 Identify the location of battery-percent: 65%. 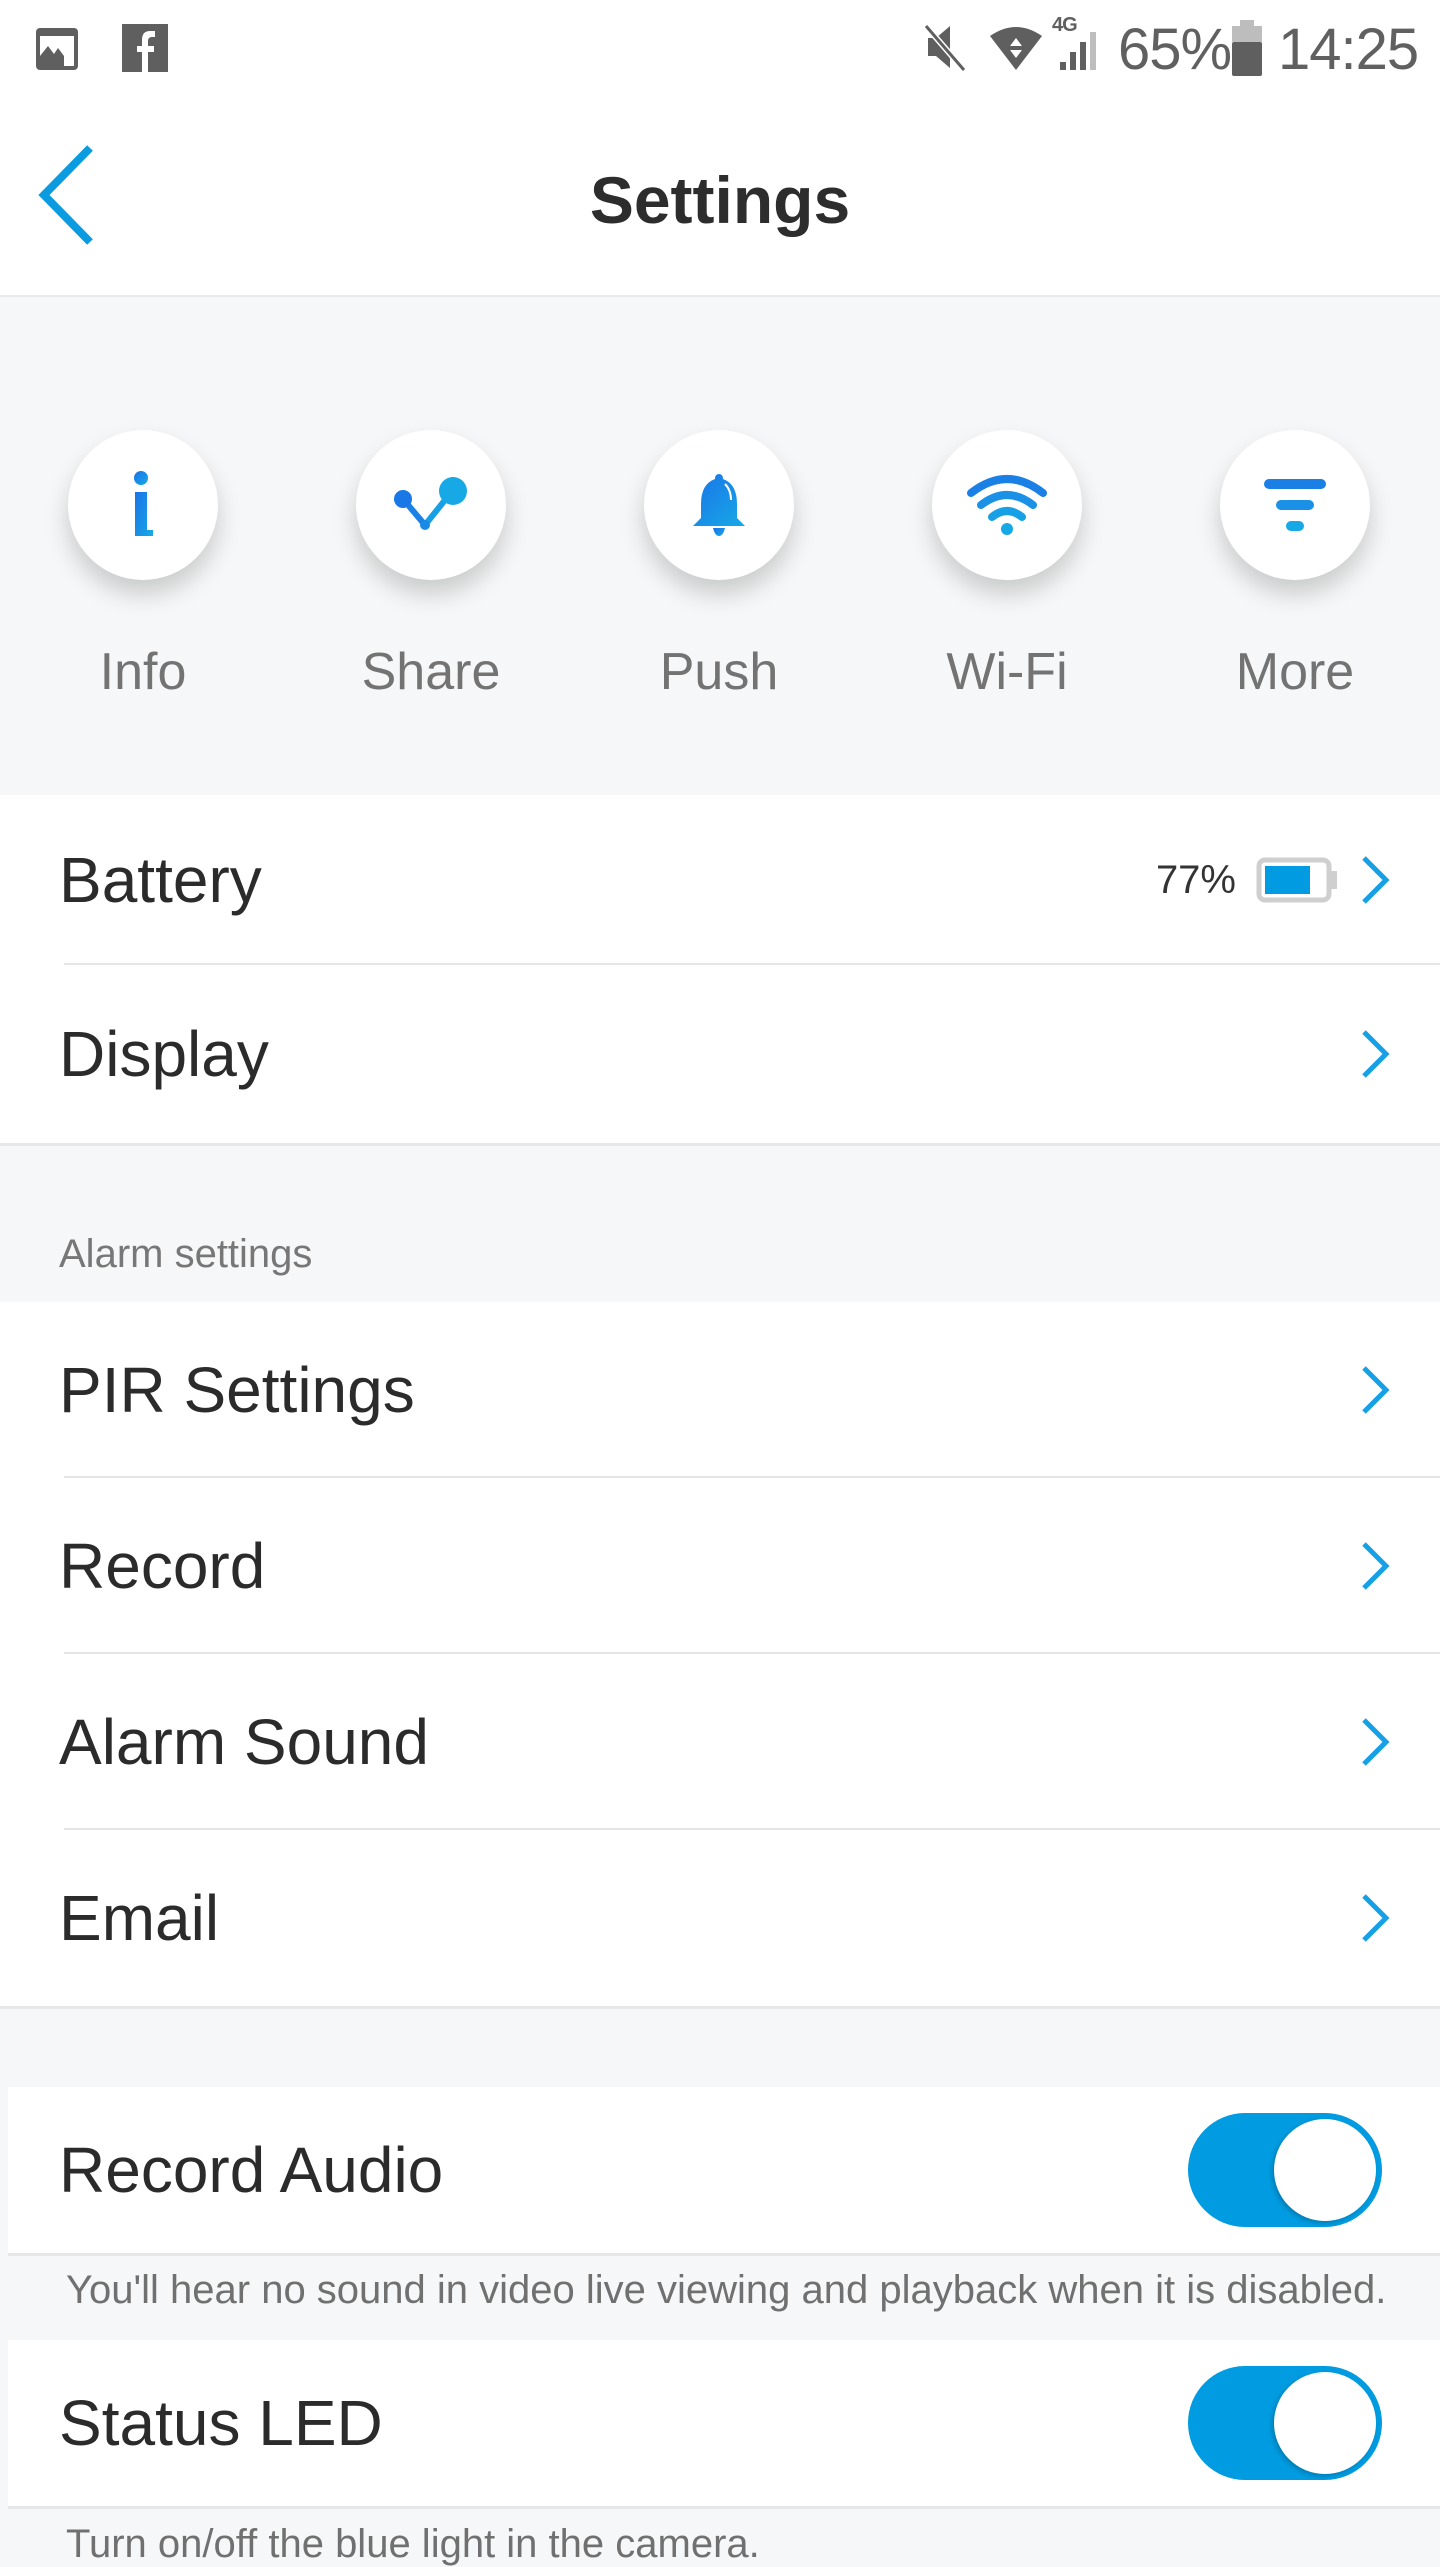
(1175, 49).